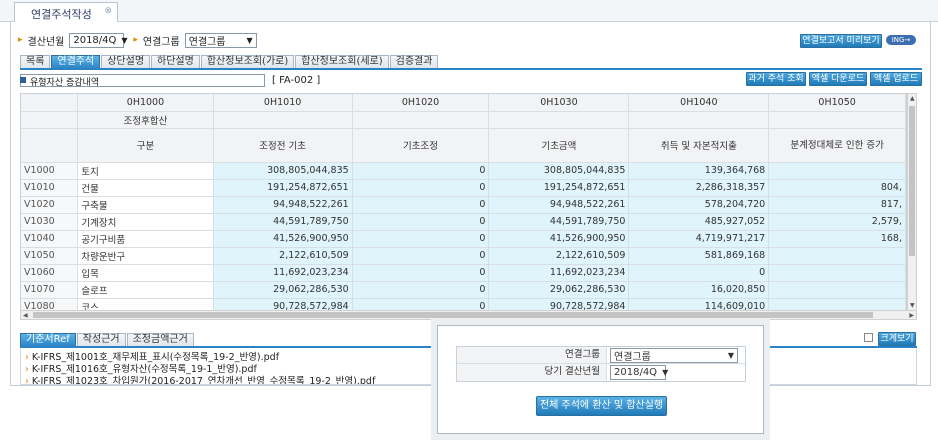 This screenshot has width=938, height=441. Describe the element at coordinates (25, 315) in the screenshot. I see `scroll-left-icon: ◀` at that location.